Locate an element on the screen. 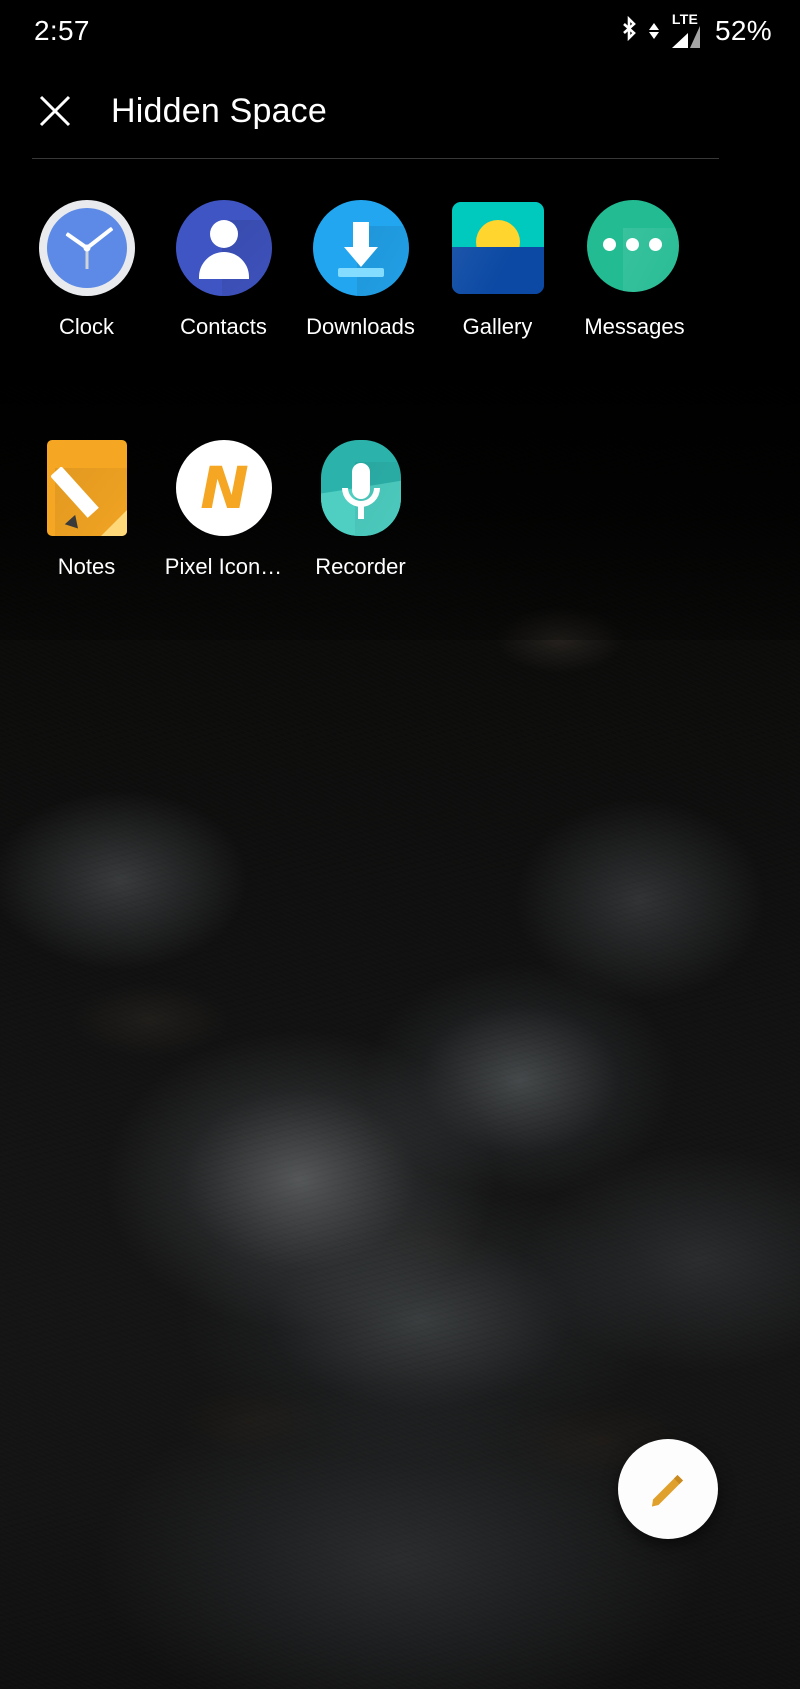 Image resolution: width=800 pixels, height=1689 pixels. app-item-clock: Clock is located at coordinates (86, 263).